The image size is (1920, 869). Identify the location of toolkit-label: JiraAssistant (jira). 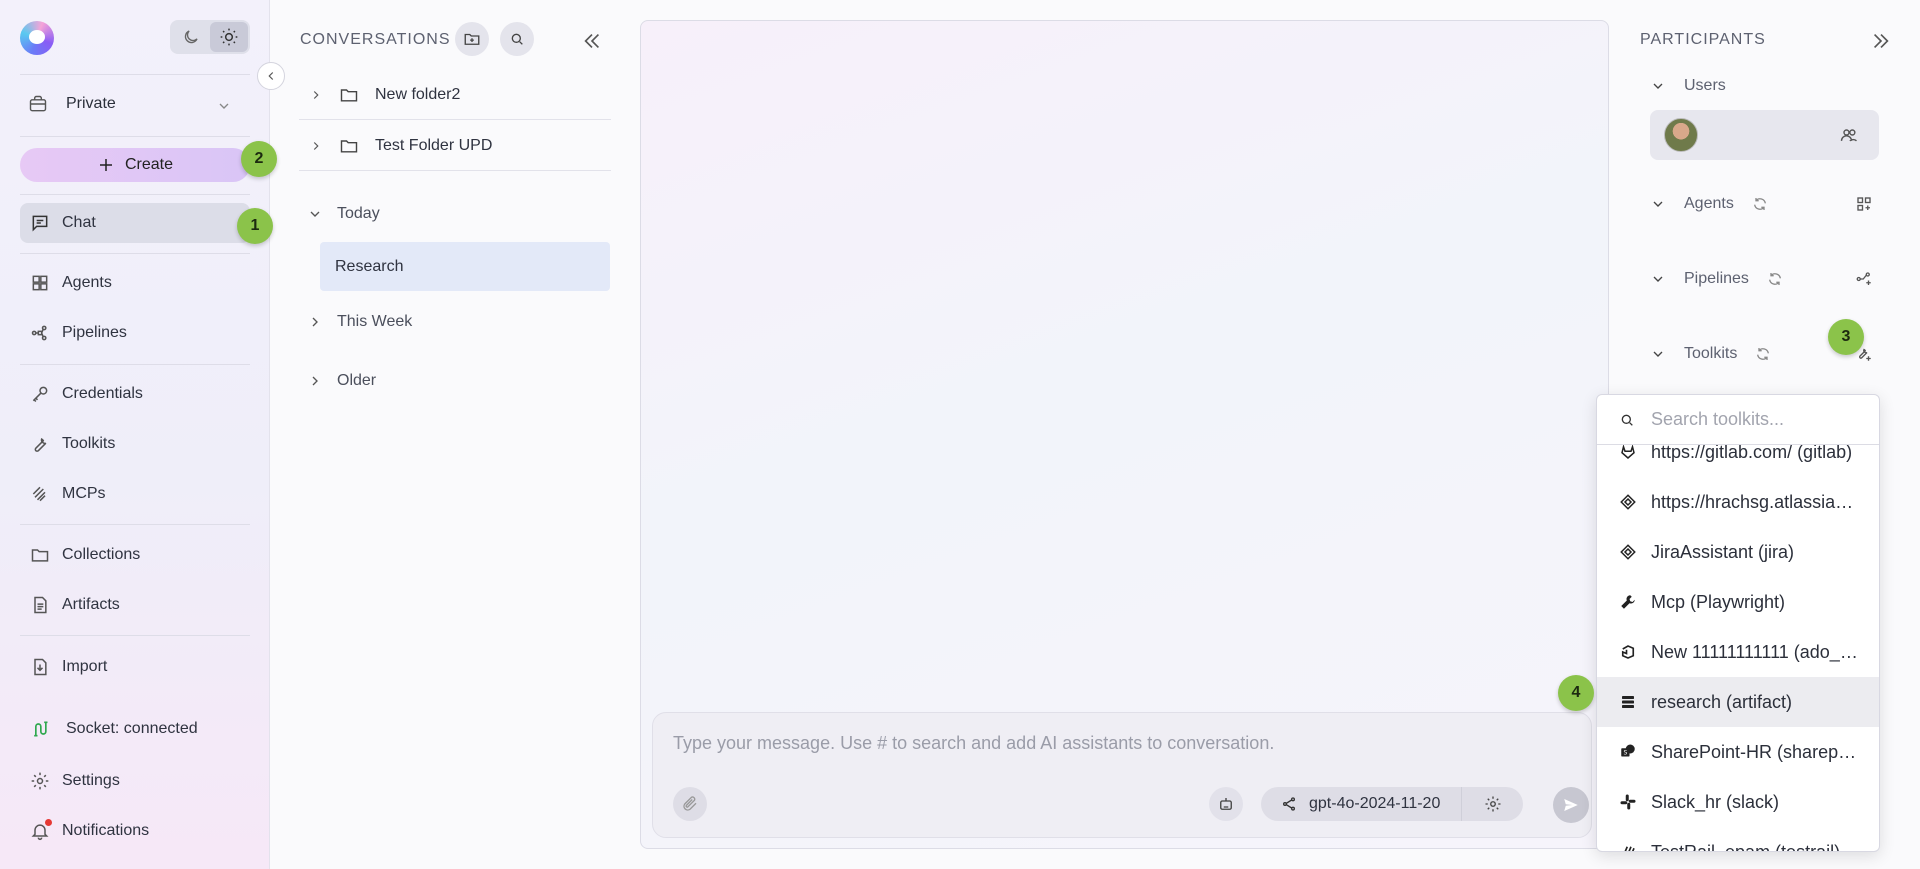
(1723, 551).